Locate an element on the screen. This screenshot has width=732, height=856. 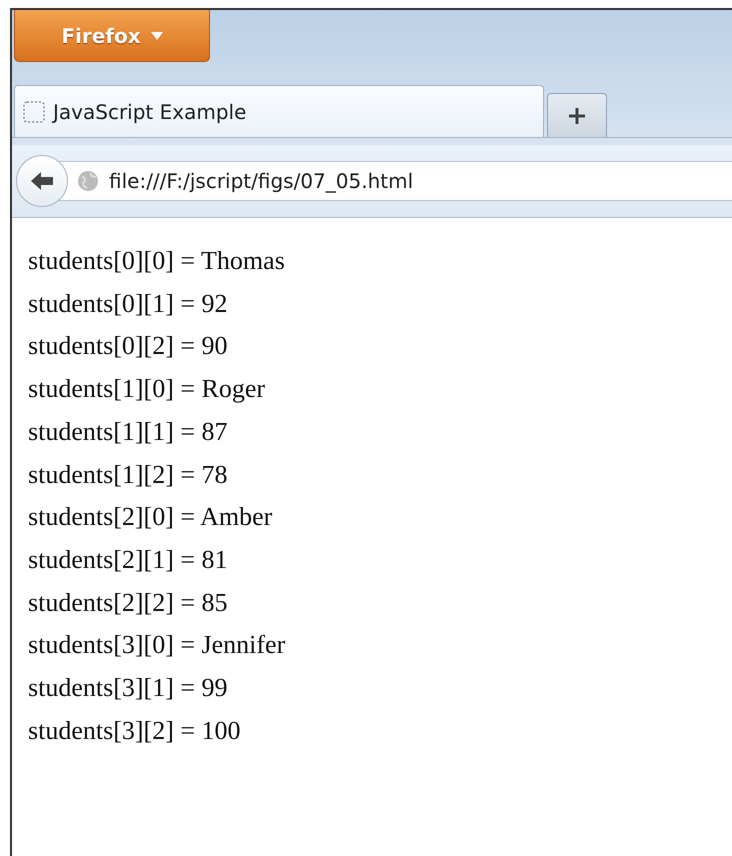
output-line: students[2][2] = 85 is located at coordinates (128, 602).